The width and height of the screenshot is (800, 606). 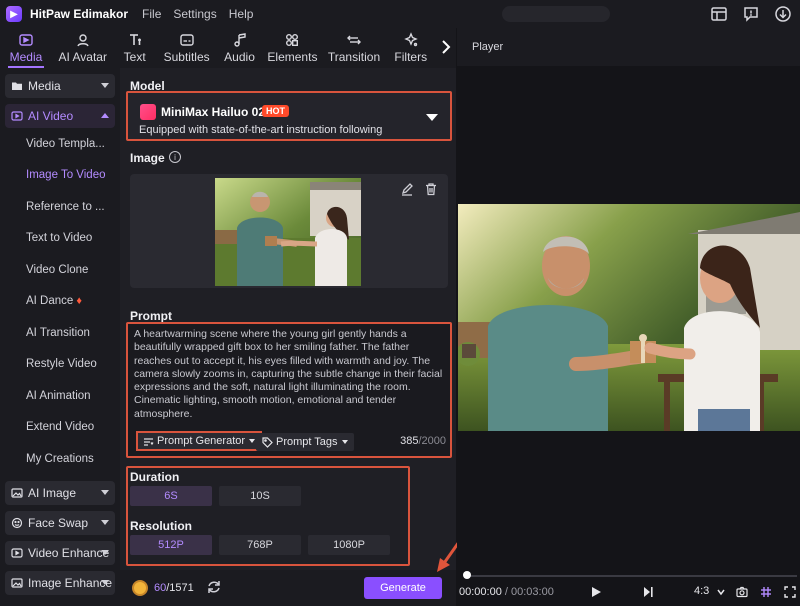 What do you see at coordinates (17, 582) in the screenshot?
I see `image-enhance-icon` at bounding box center [17, 582].